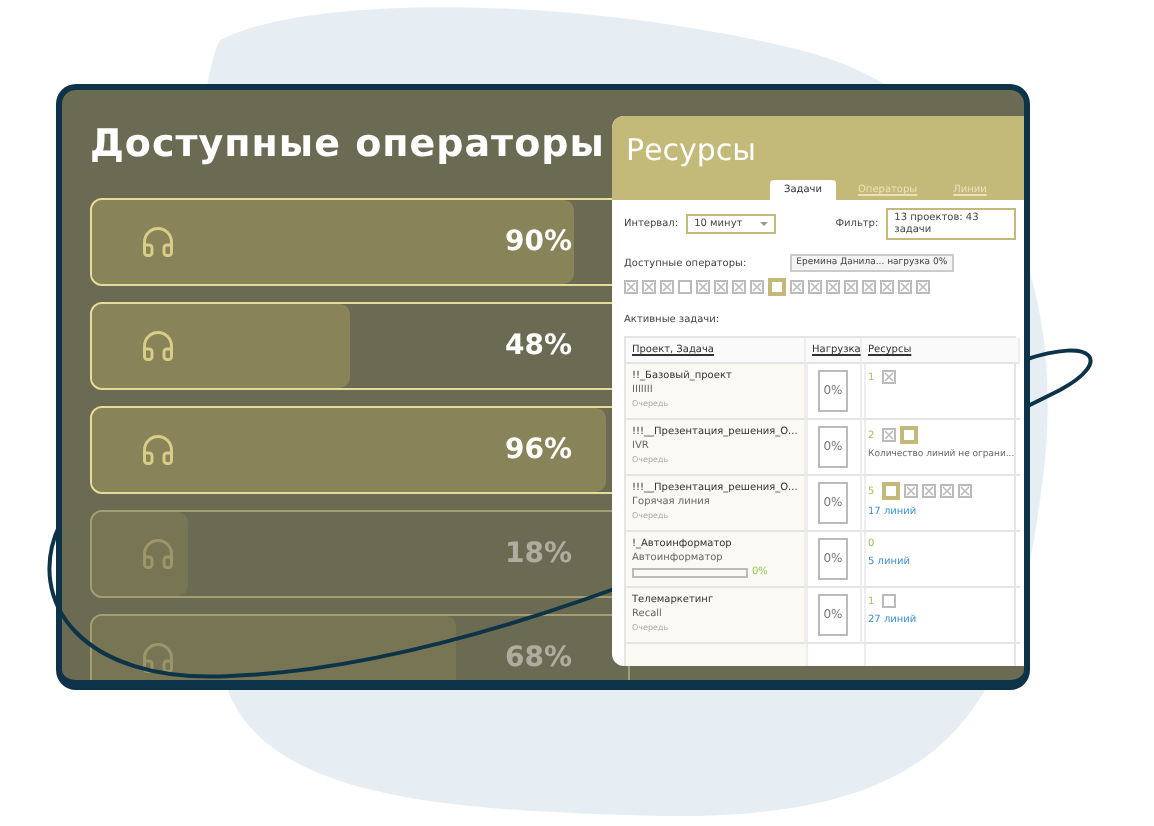  Describe the element at coordinates (538, 450) in the screenshot. I see `load-reading: 96%` at that location.